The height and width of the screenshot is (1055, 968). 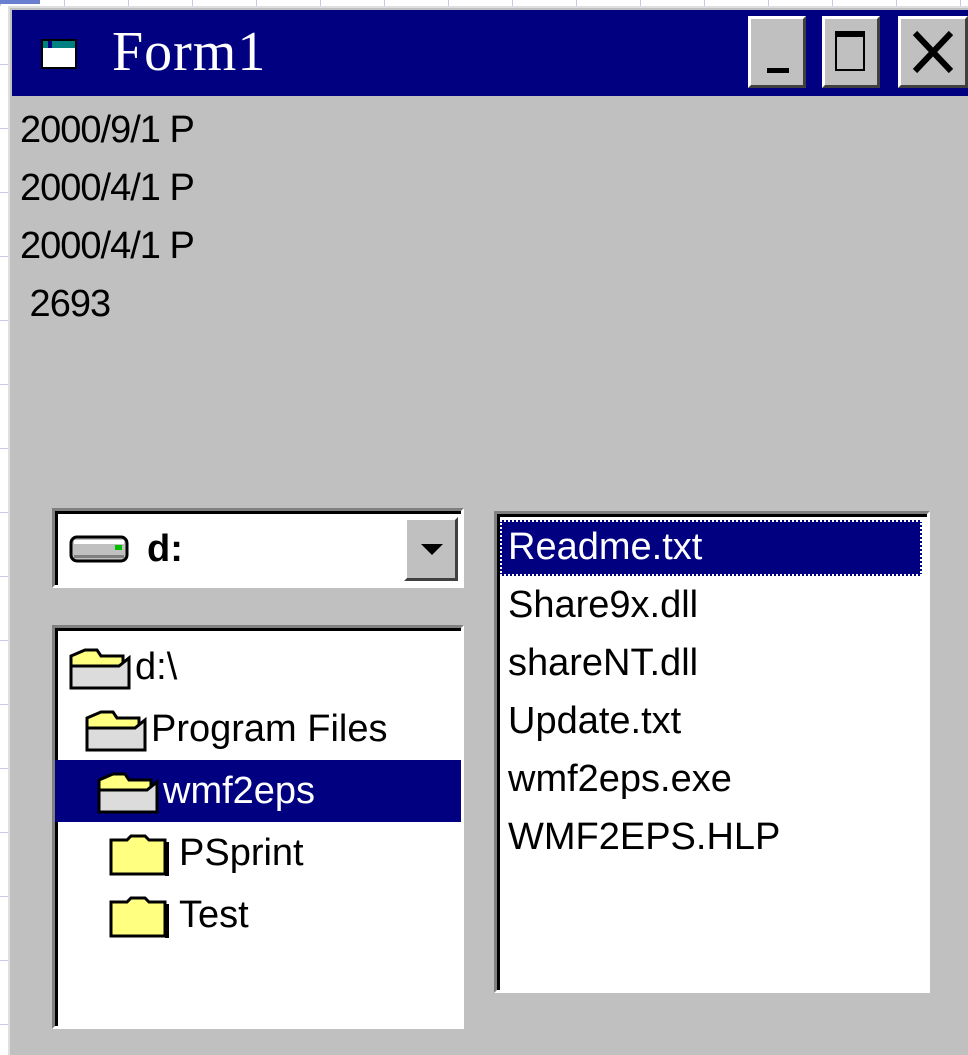 I want to click on file-item-readme: Readme.txt, so click(x=711, y=548).